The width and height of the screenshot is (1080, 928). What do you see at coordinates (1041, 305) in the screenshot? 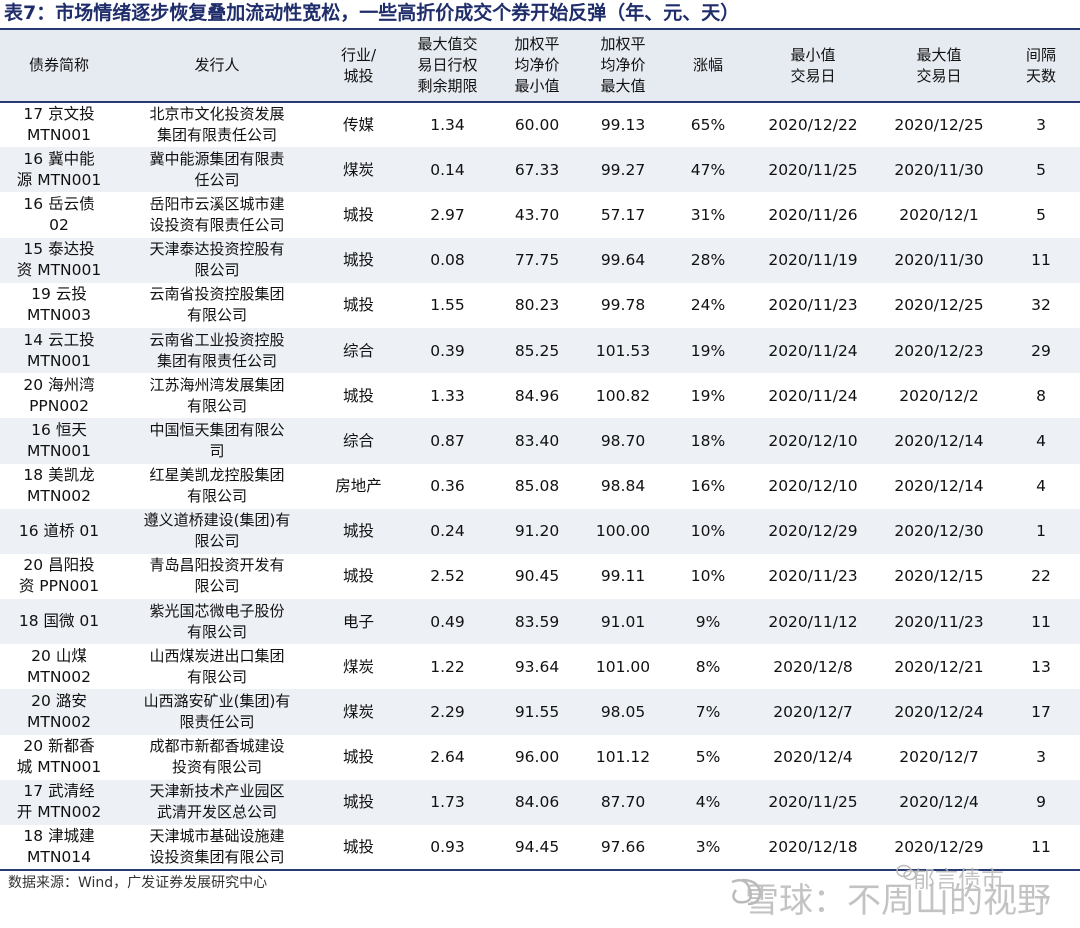
I see `cell-interval: 32` at bounding box center [1041, 305].